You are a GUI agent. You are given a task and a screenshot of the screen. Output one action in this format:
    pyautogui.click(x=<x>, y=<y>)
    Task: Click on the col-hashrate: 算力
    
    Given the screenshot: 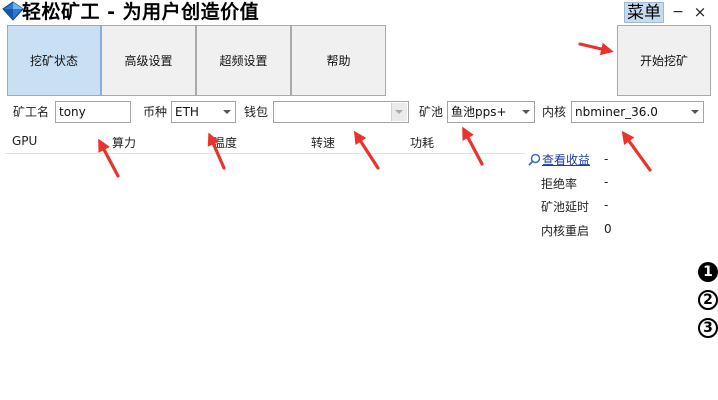 What is the action you would take?
    pyautogui.click(x=124, y=142)
    